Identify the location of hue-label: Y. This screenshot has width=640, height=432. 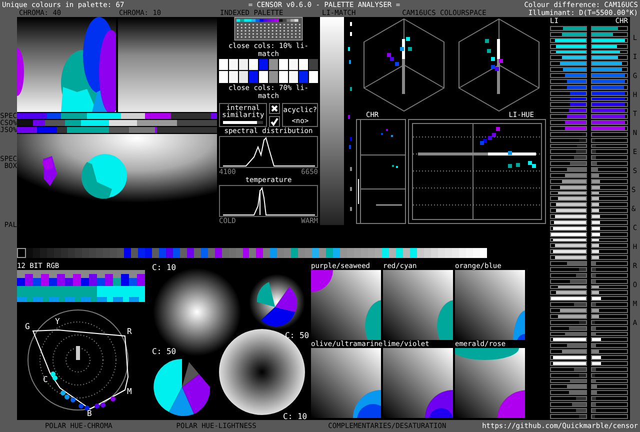
(57, 321).